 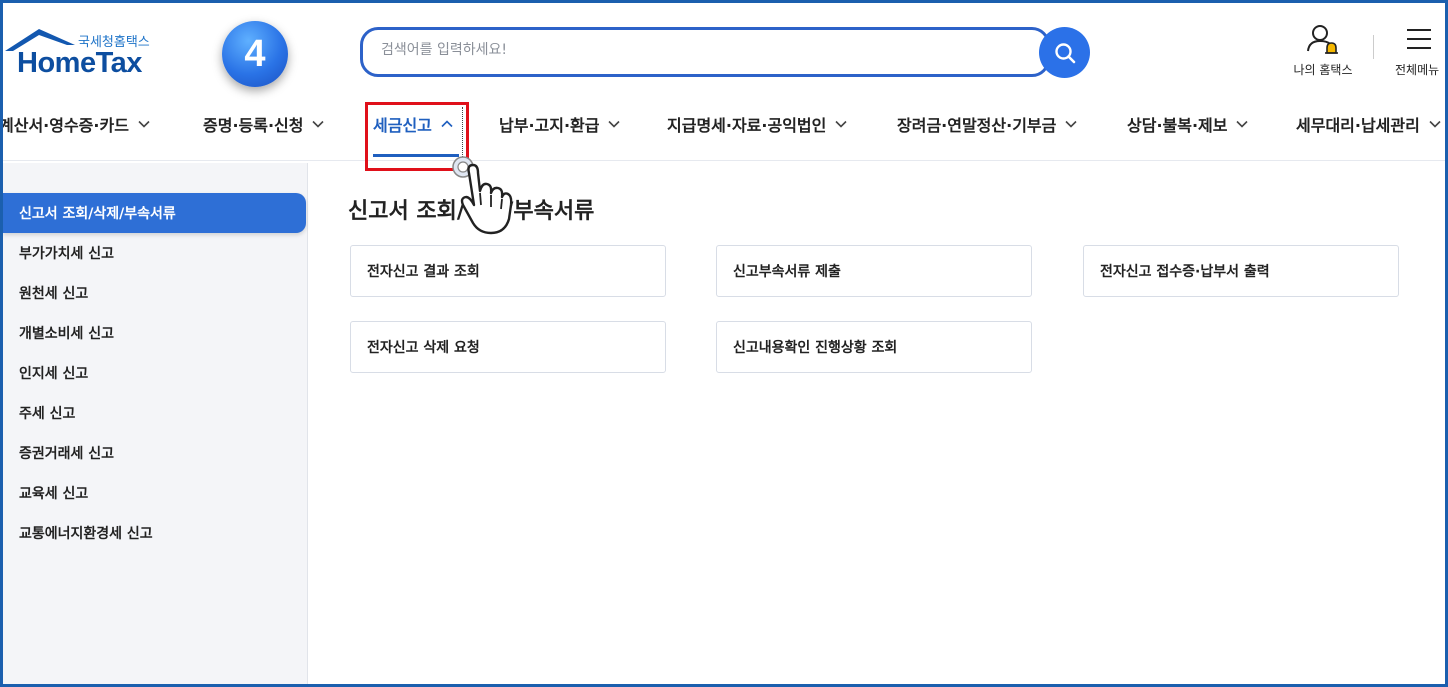 What do you see at coordinates (977, 125) in the screenshot?
I see `nav-item-label: 장려금·연말정산·기부금` at bounding box center [977, 125].